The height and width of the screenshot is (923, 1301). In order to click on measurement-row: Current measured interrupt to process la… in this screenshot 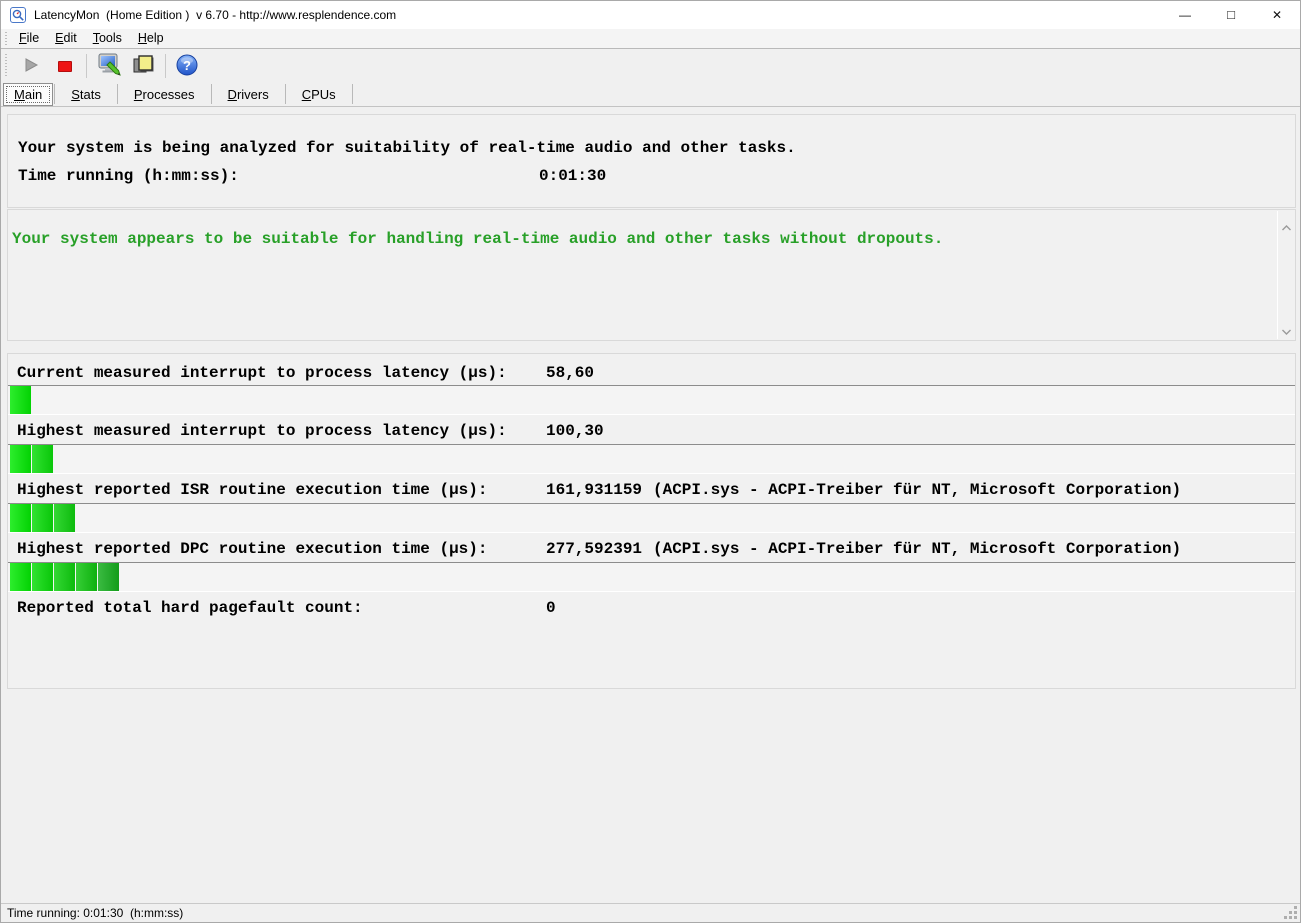, I will do `click(654, 373)`.